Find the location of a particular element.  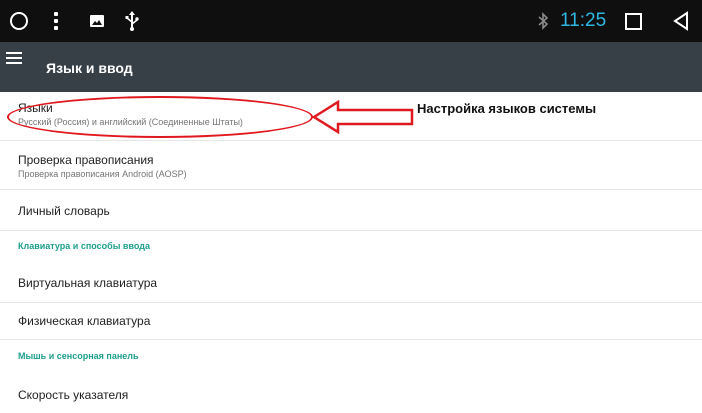

annotation-arrow-icon is located at coordinates (363, 117).